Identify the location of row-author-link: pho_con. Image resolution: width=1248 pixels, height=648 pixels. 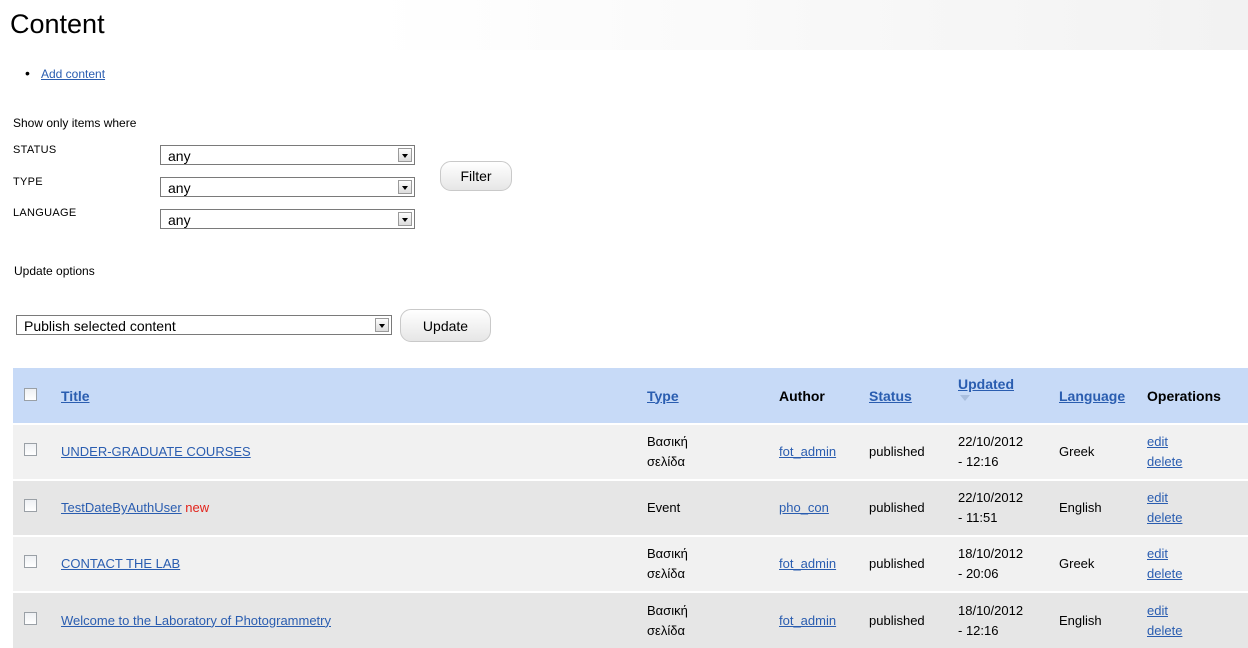
(804, 507).